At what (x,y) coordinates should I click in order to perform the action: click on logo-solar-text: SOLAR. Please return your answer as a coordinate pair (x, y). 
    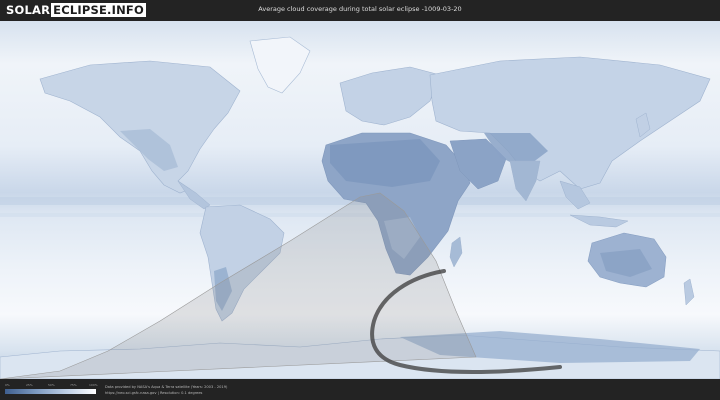
    Looking at the image, I should click on (28, 10).